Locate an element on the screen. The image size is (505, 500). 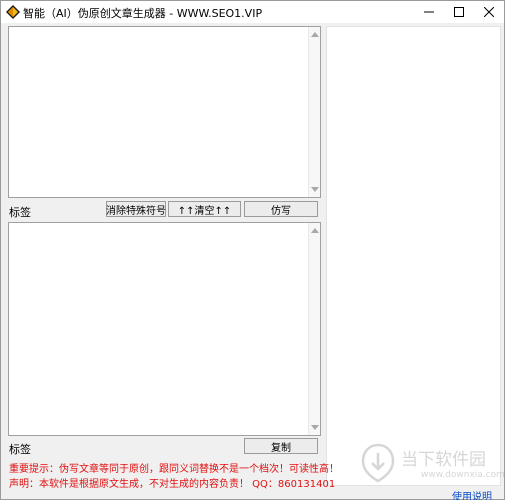
result-label: 标签 is located at coordinates (20, 449).